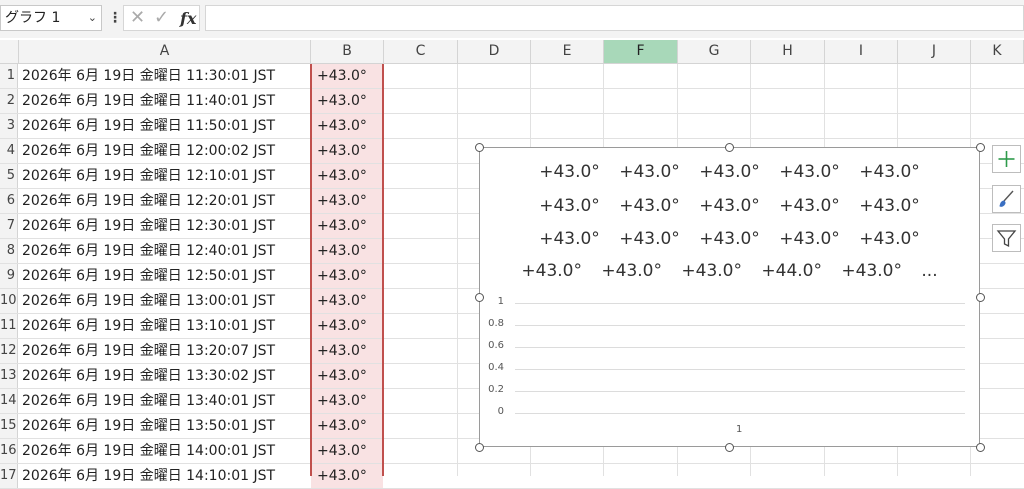 The height and width of the screenshot is (489, 1024). I want to click on cell-a: 2026年 6月 19日 金曜日 11:30:01 JST, so click(164, 76).